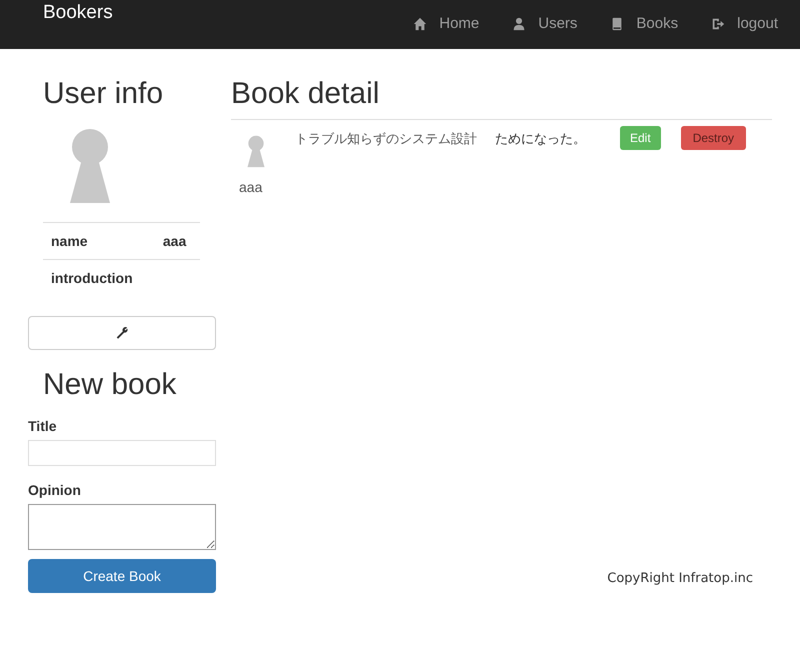  Describe the element at coordinates (250, 187) in the screenshot. I see `book-user: aaa` at that location.